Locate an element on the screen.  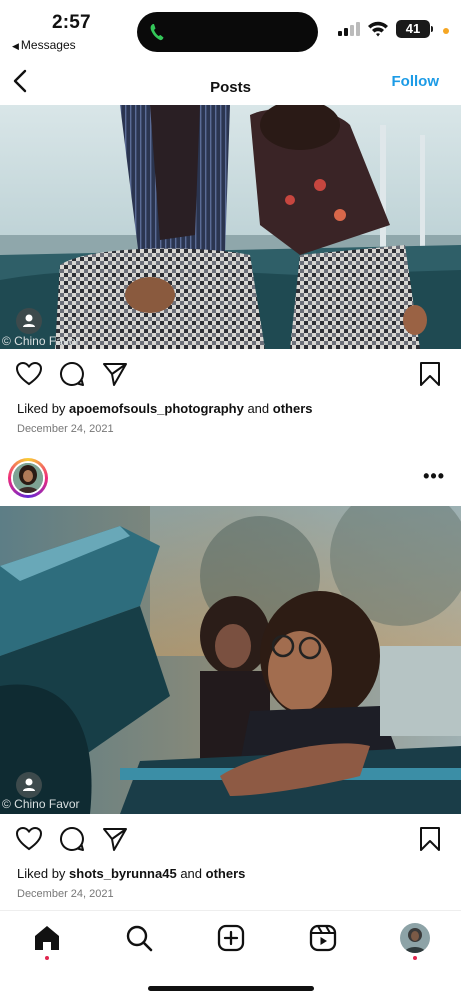
home-indicator is located at coordinates (231, 988).